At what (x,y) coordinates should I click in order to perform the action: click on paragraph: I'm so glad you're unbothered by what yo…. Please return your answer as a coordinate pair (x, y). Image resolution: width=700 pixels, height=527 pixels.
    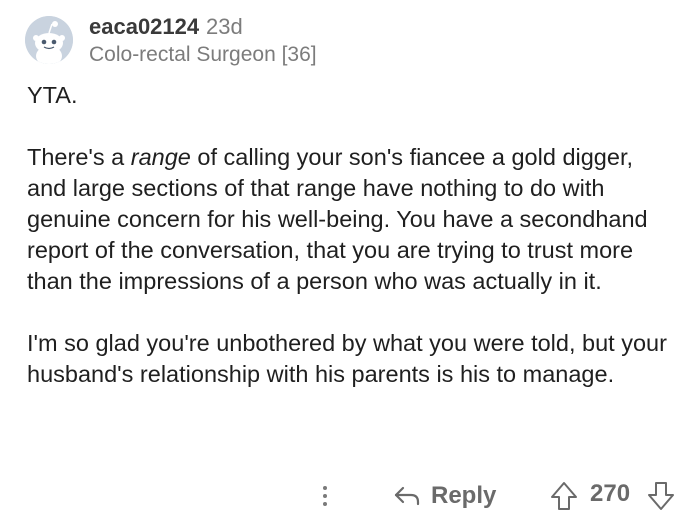
    Looking at the image, I should click on (347, 358).